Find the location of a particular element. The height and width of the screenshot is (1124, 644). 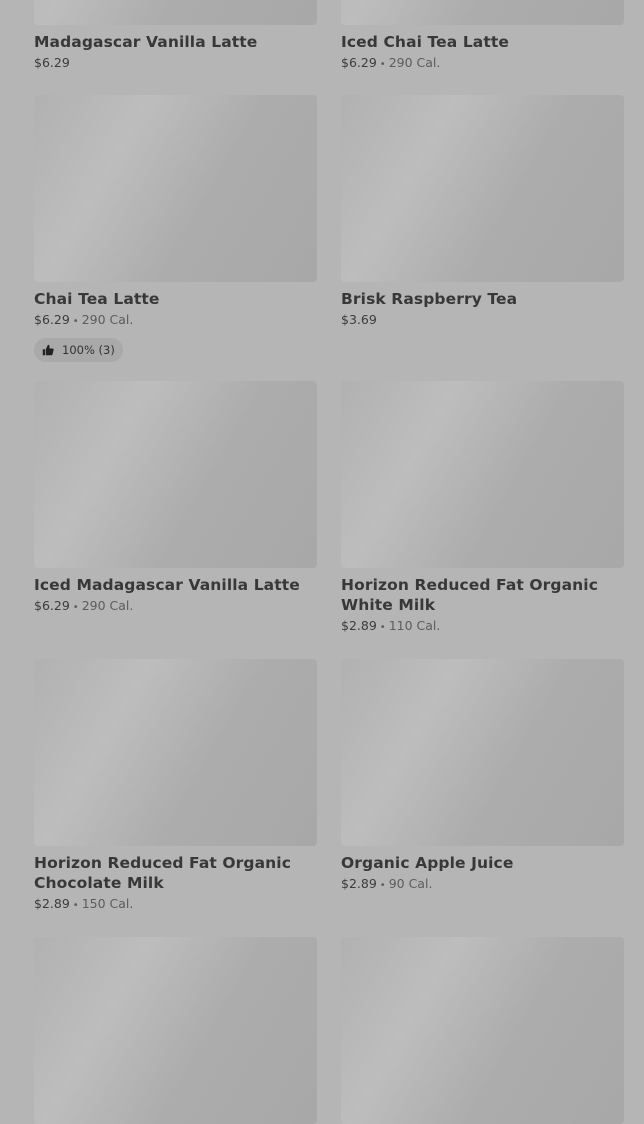

item-meta: $2.89 • 150 Cal. is located at coordinates (175, 905).